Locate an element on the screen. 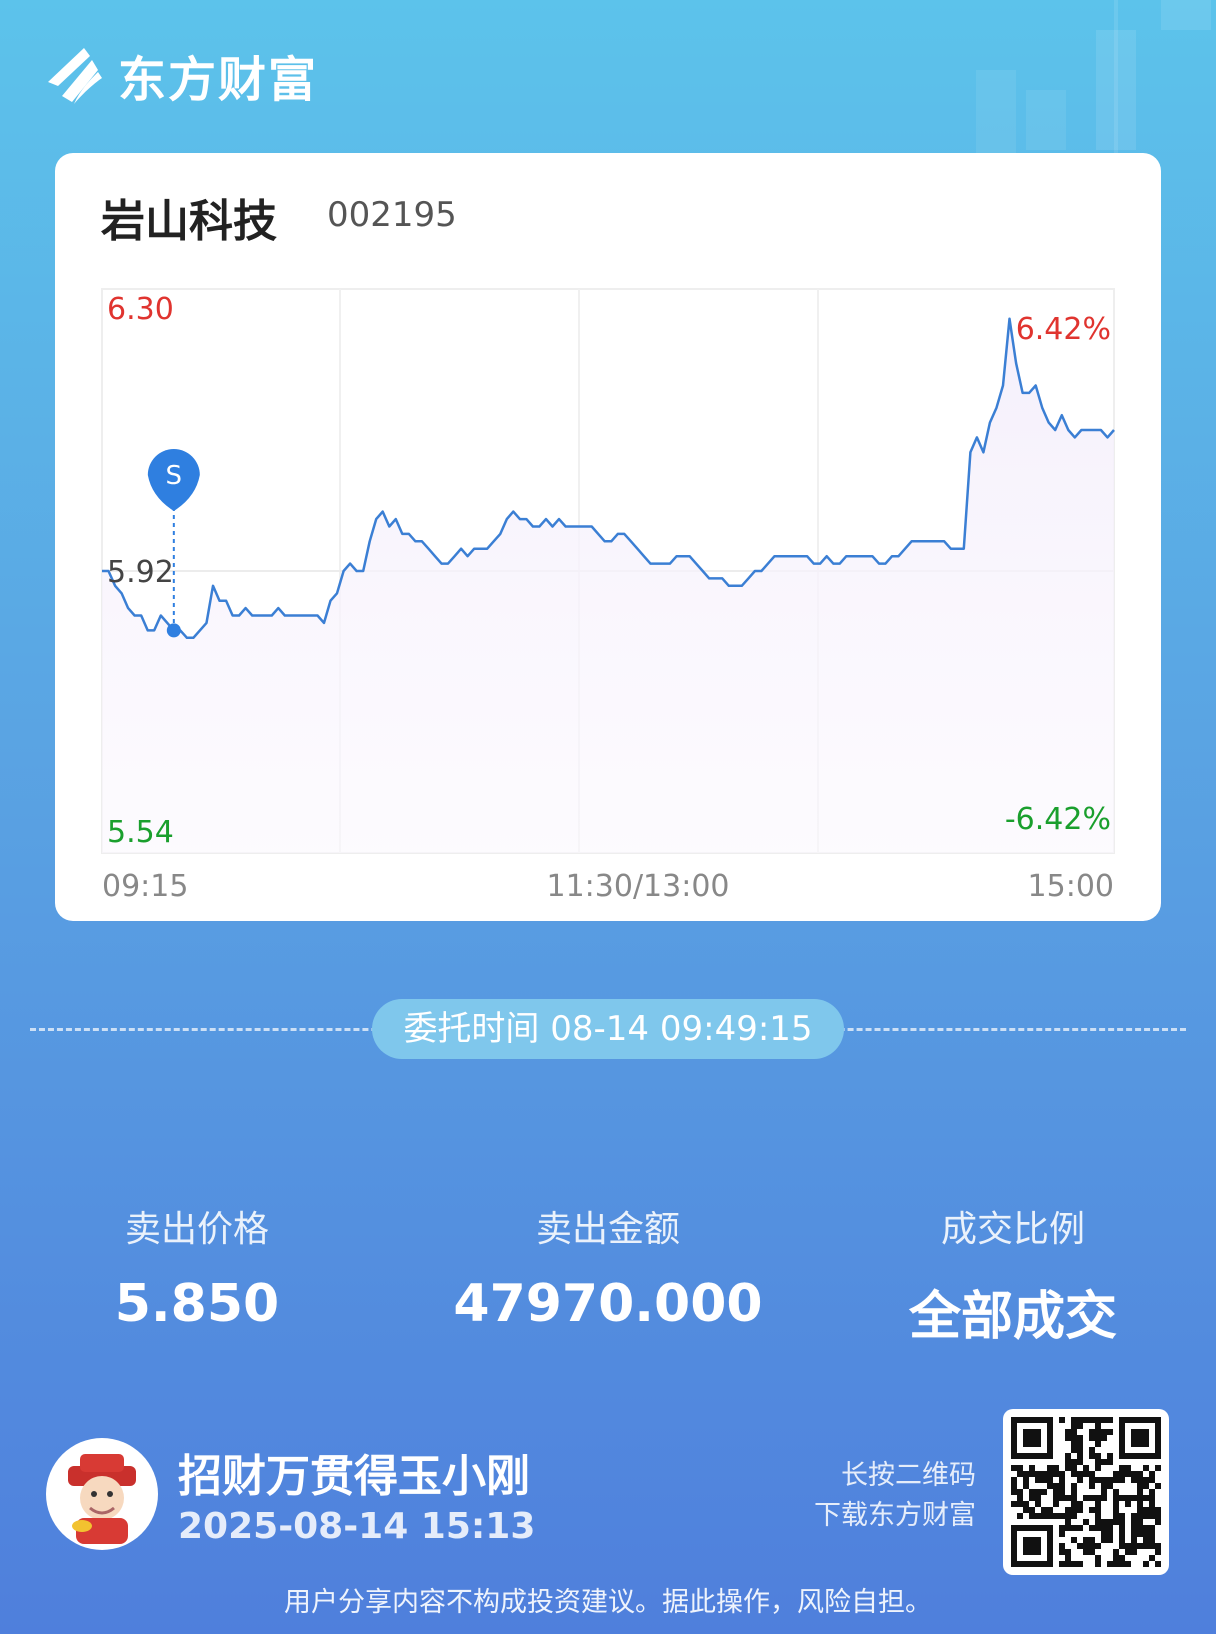  qr-code is located at coordinates (1086, 1492).